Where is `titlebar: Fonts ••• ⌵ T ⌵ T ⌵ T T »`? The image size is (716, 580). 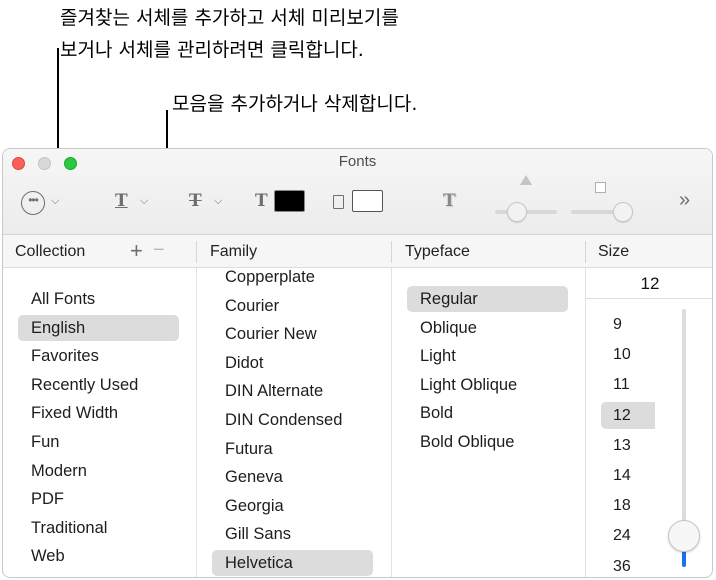
titlebar: Fonts ••• ⌵ T ⌵ T ⌵ T T » is located at coordinates (357, 192).